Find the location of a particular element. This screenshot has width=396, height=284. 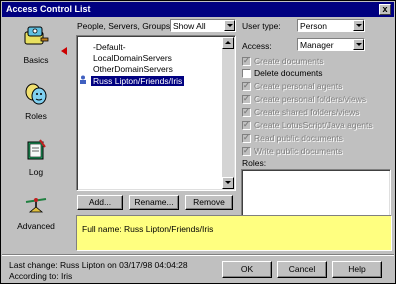

person-icon is located at coordinates (85, 80).